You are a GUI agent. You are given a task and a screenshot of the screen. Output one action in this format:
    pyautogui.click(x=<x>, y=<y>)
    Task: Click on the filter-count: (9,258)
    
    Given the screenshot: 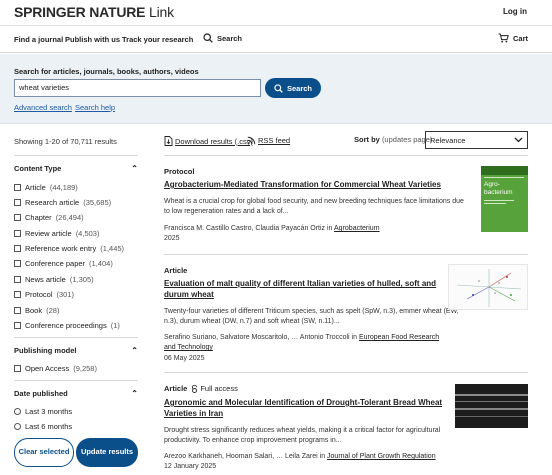 What is the action you would take?
    pyautogui.click(x=85, y=368)
    